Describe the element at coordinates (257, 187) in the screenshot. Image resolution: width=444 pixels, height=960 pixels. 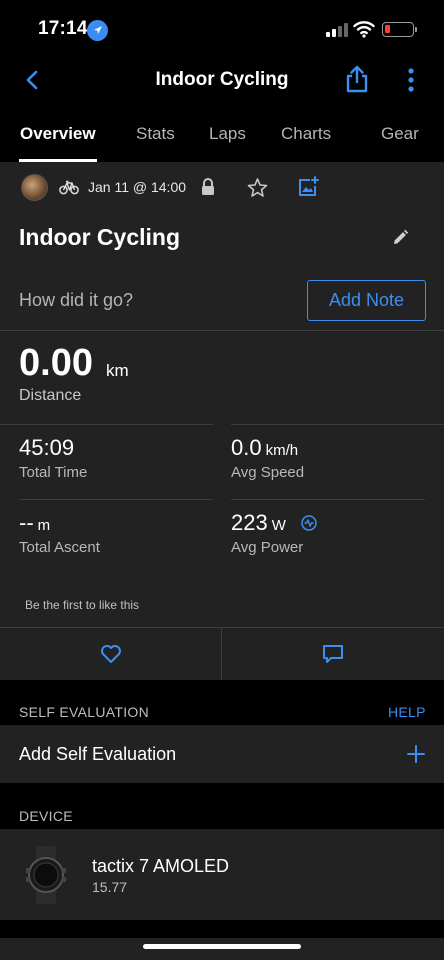
I see `star-icon` at that location.